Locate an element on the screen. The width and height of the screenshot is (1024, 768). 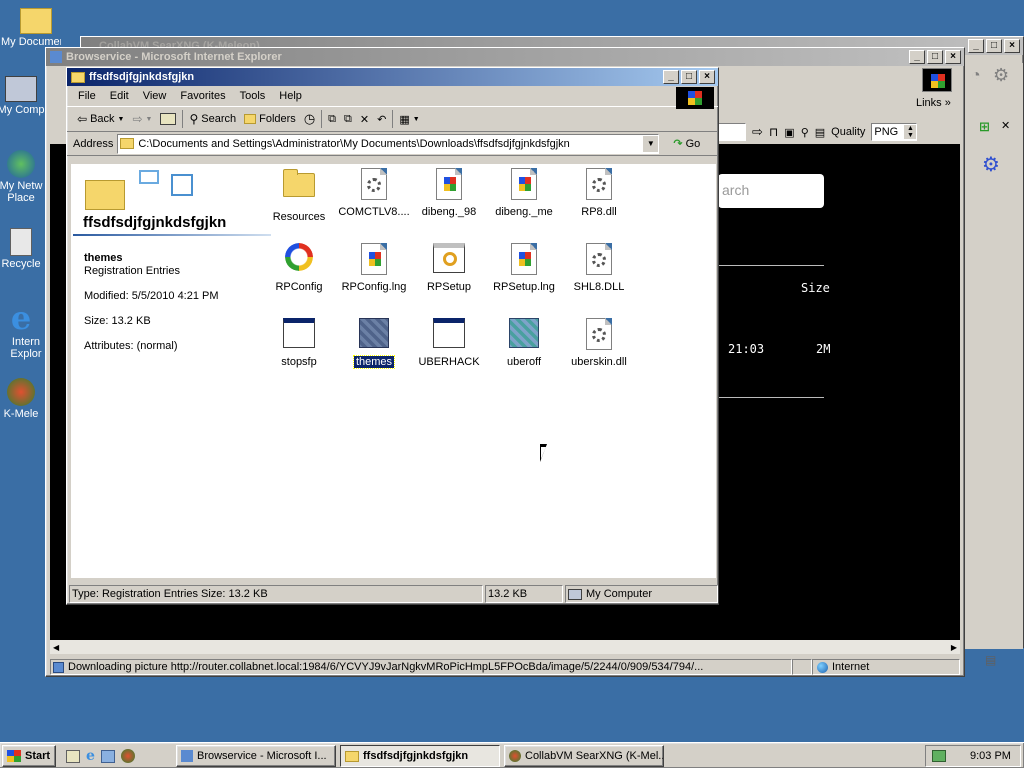
menu-view: View is located at coordinates (155, 96).